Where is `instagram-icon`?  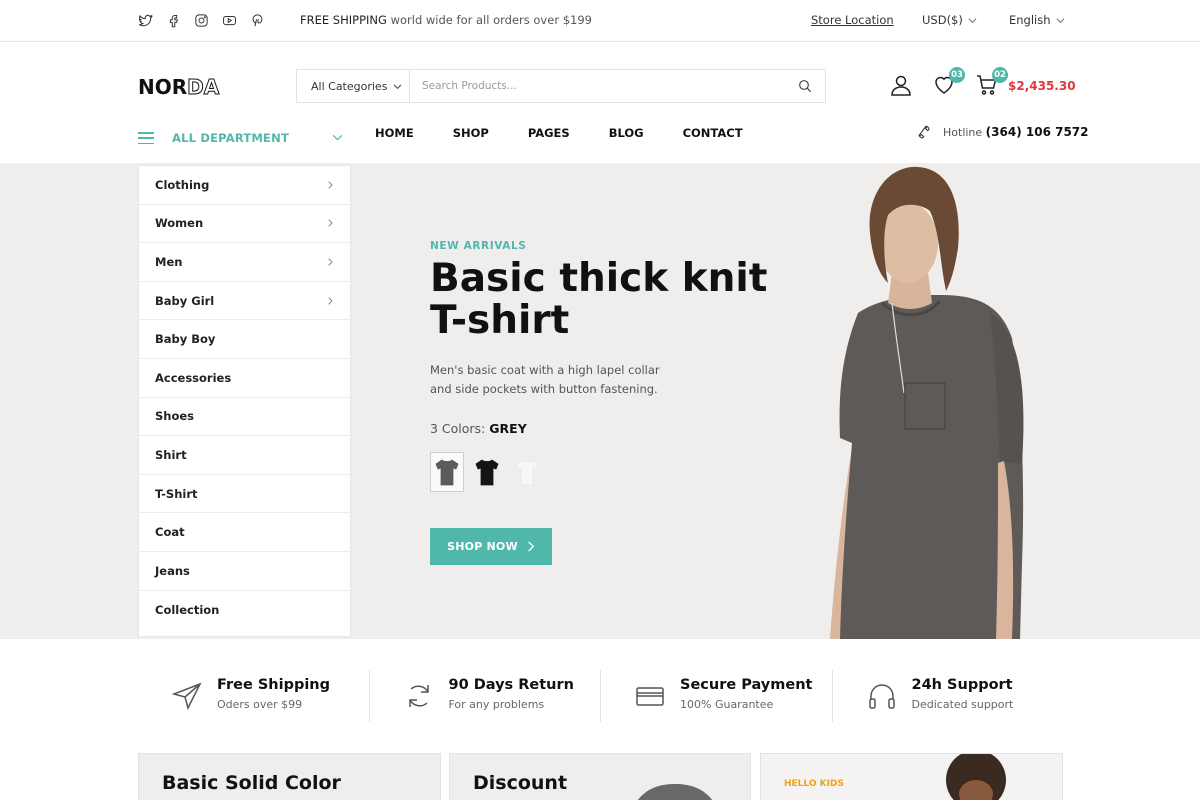 instagram-icon is located at coordinates (201, 20).